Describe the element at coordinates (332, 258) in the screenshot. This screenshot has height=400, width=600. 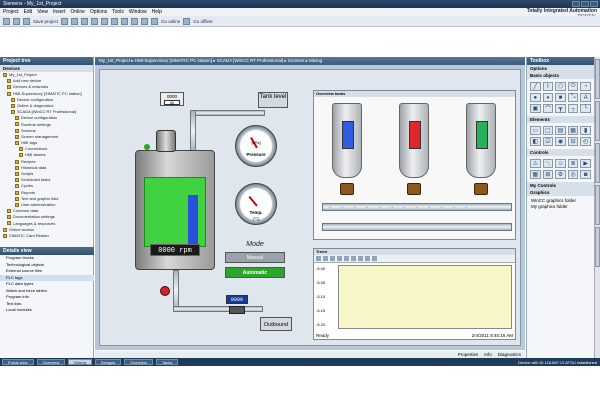
I see `trend-forward-icon` at that location.